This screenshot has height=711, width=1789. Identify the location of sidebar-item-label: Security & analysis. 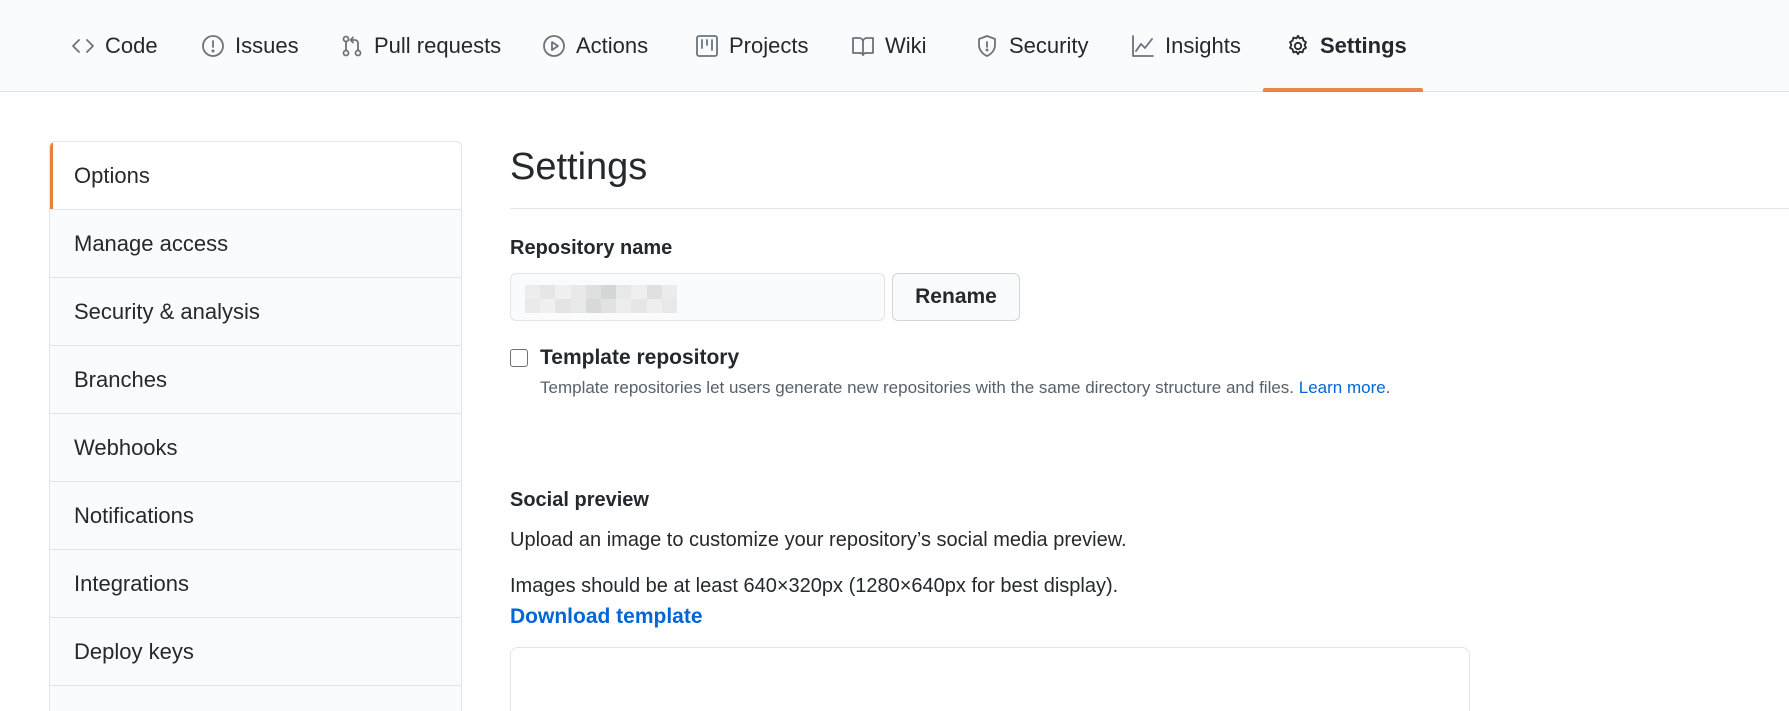
(167, 311).